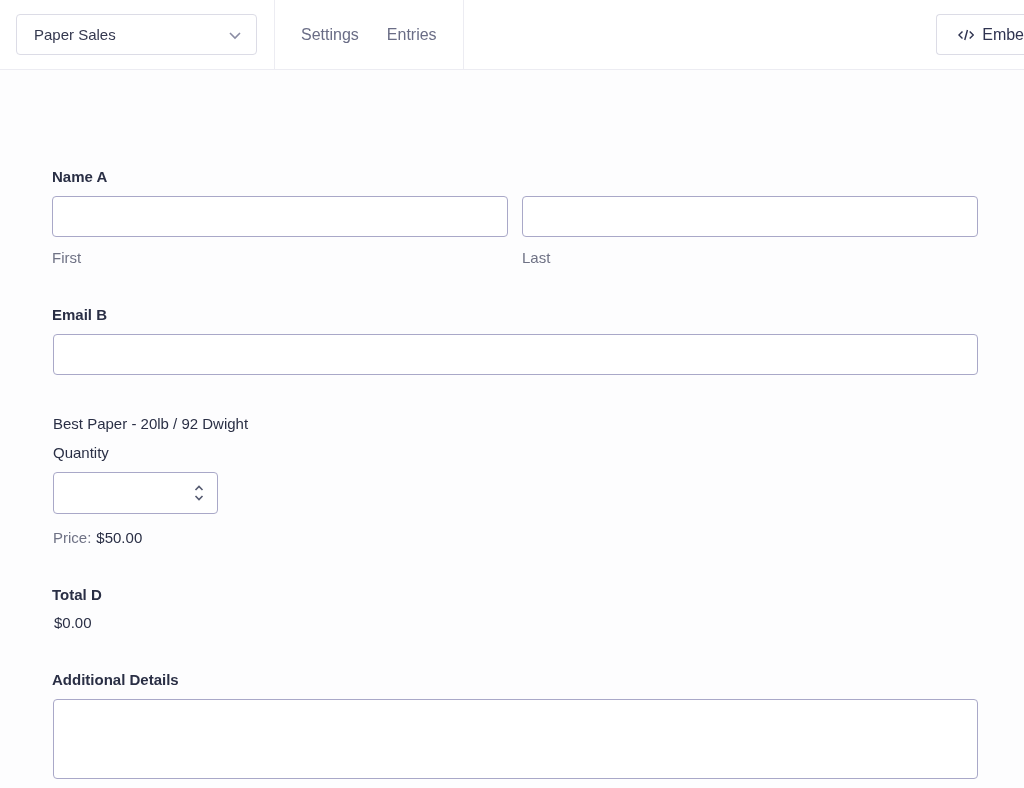 The width and height of the screenshot is (1024, 788). I want to click on price-label: Price:, so click(72, 537).